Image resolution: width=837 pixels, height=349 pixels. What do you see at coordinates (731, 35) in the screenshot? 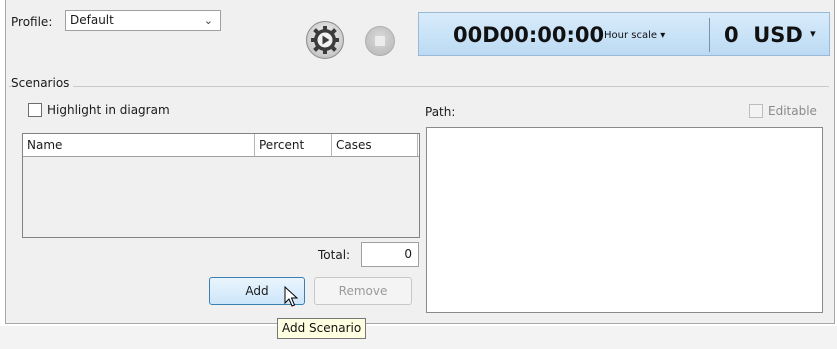
I see `cost-value: 0` at bounding box center [731, 35].